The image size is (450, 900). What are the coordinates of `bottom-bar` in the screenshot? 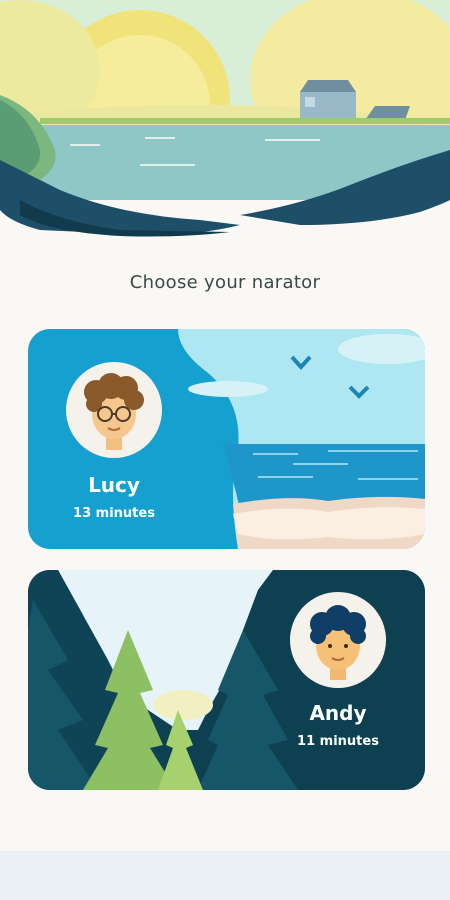 It's located at (225, 875).